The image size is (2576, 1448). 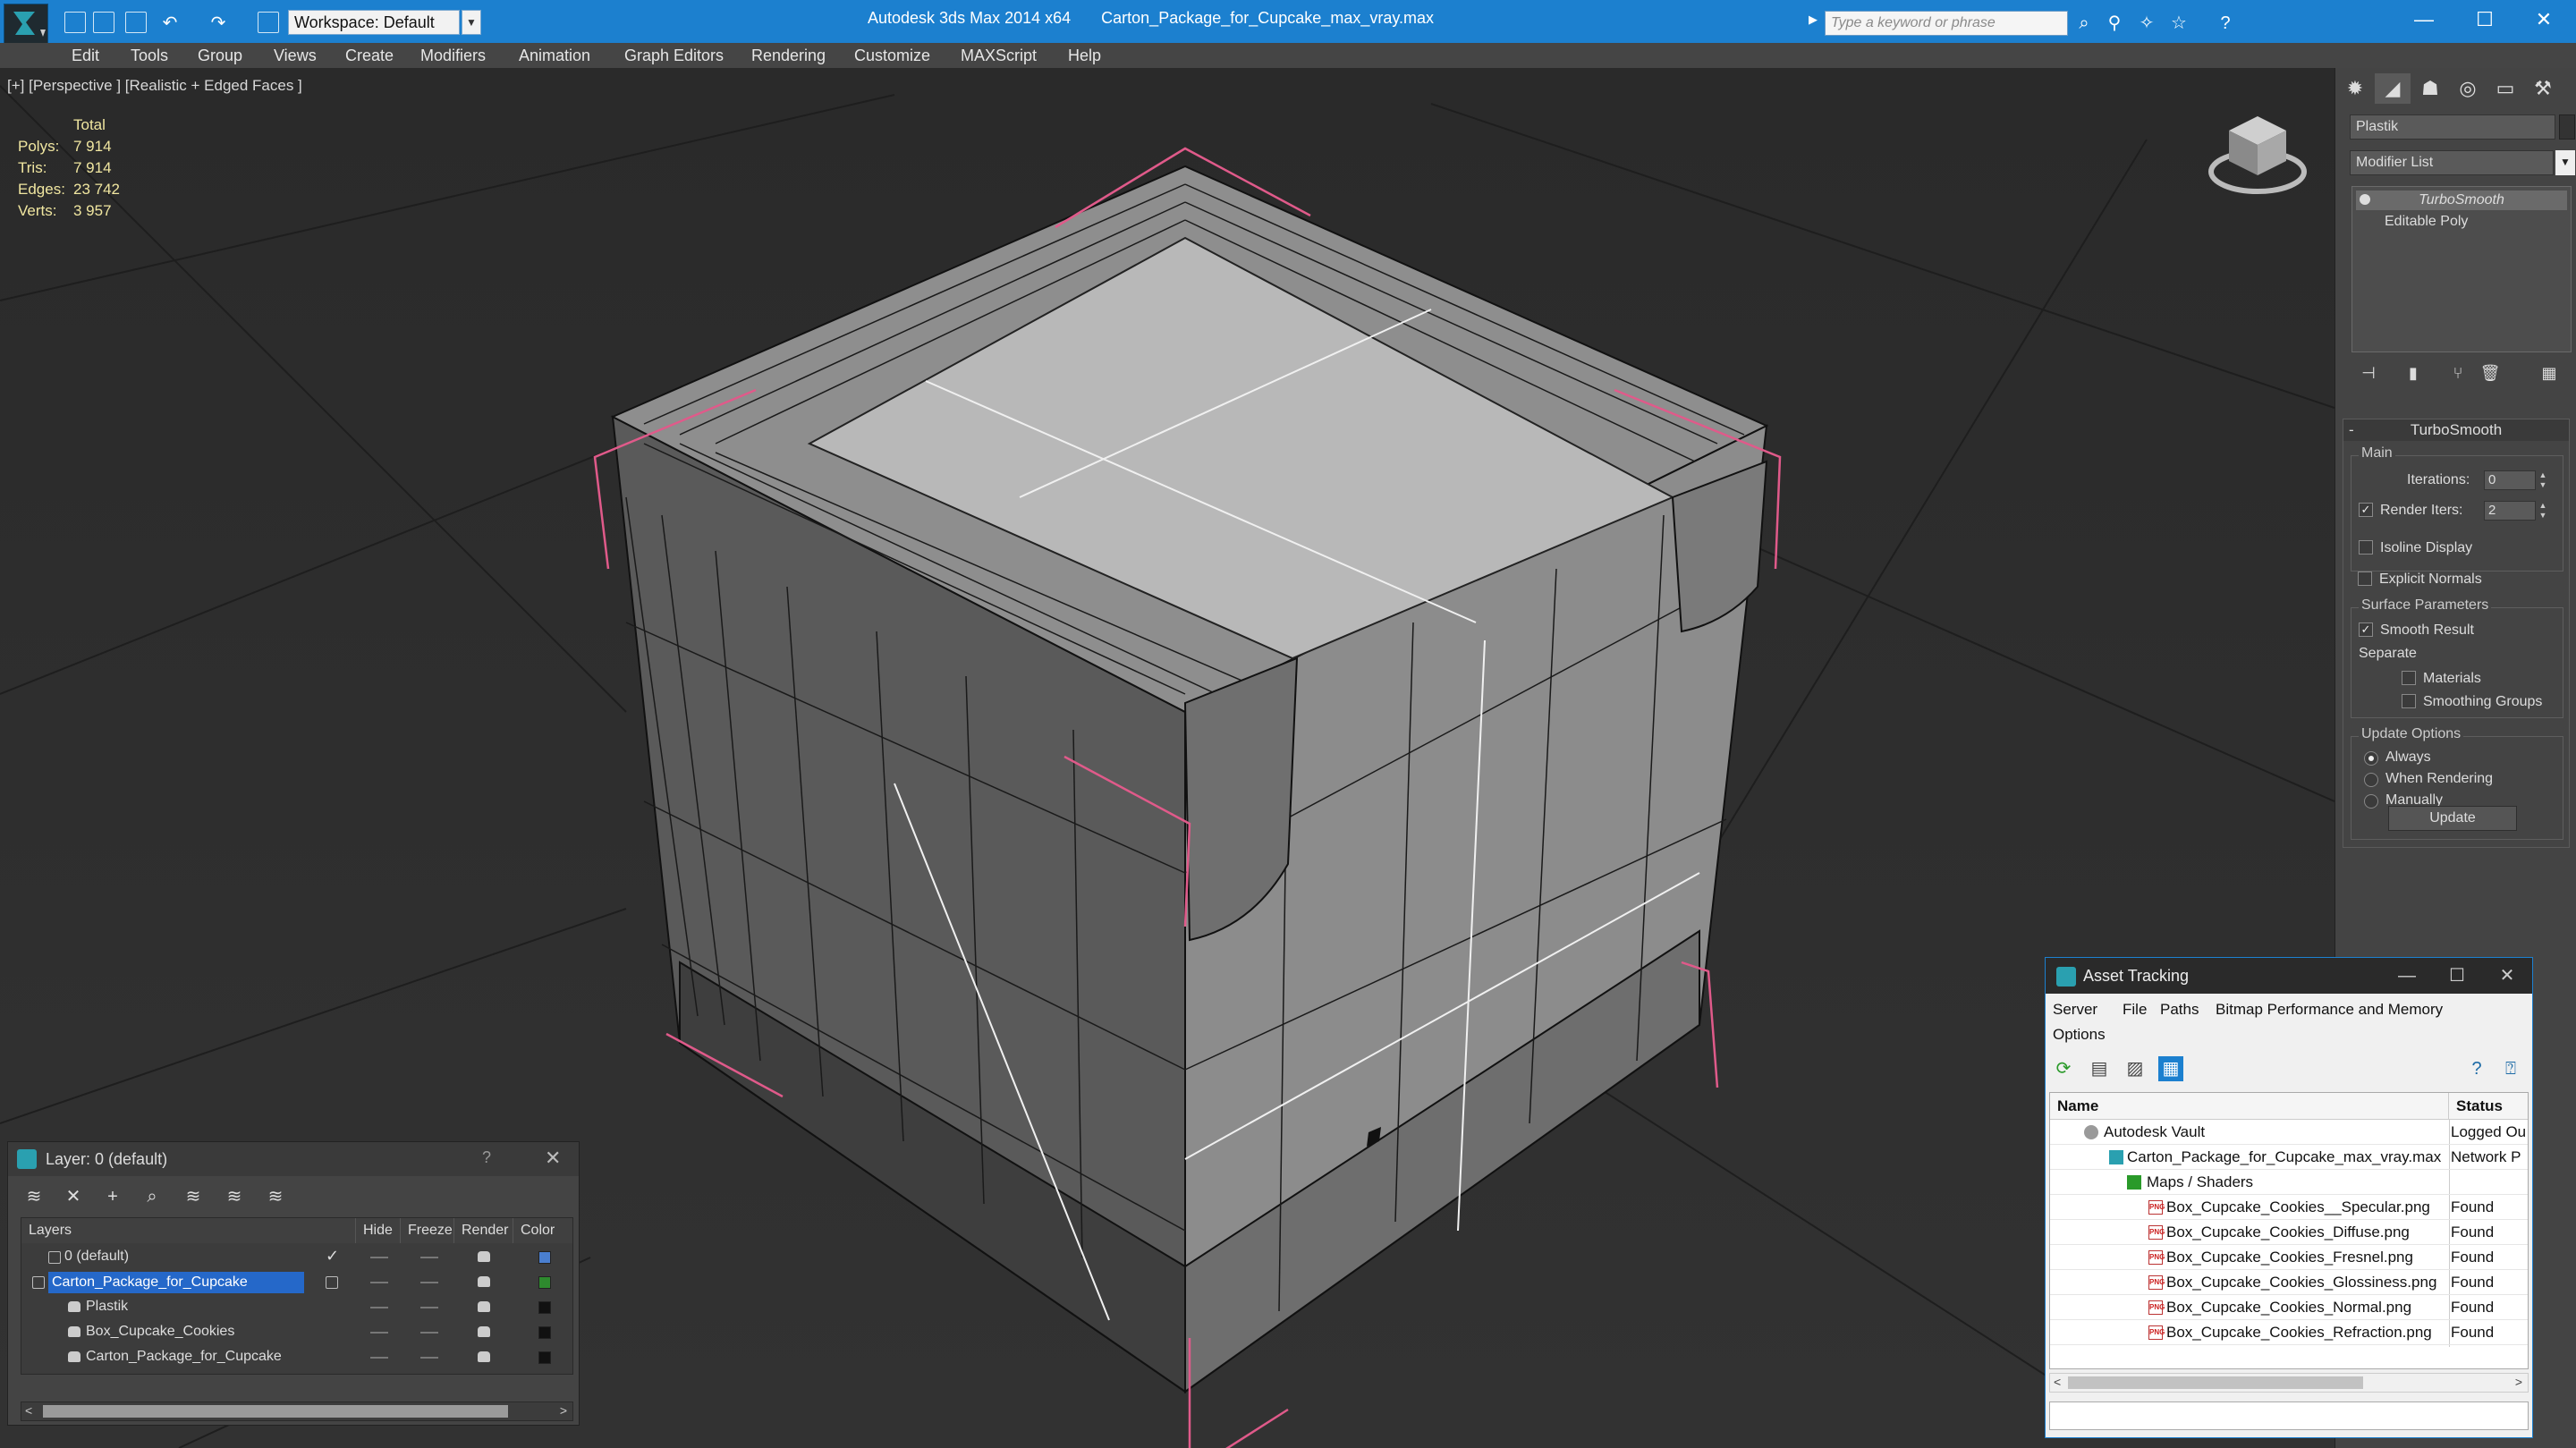 I want to click on subscription-icon: ⚲, so click(x=2114, y=23).